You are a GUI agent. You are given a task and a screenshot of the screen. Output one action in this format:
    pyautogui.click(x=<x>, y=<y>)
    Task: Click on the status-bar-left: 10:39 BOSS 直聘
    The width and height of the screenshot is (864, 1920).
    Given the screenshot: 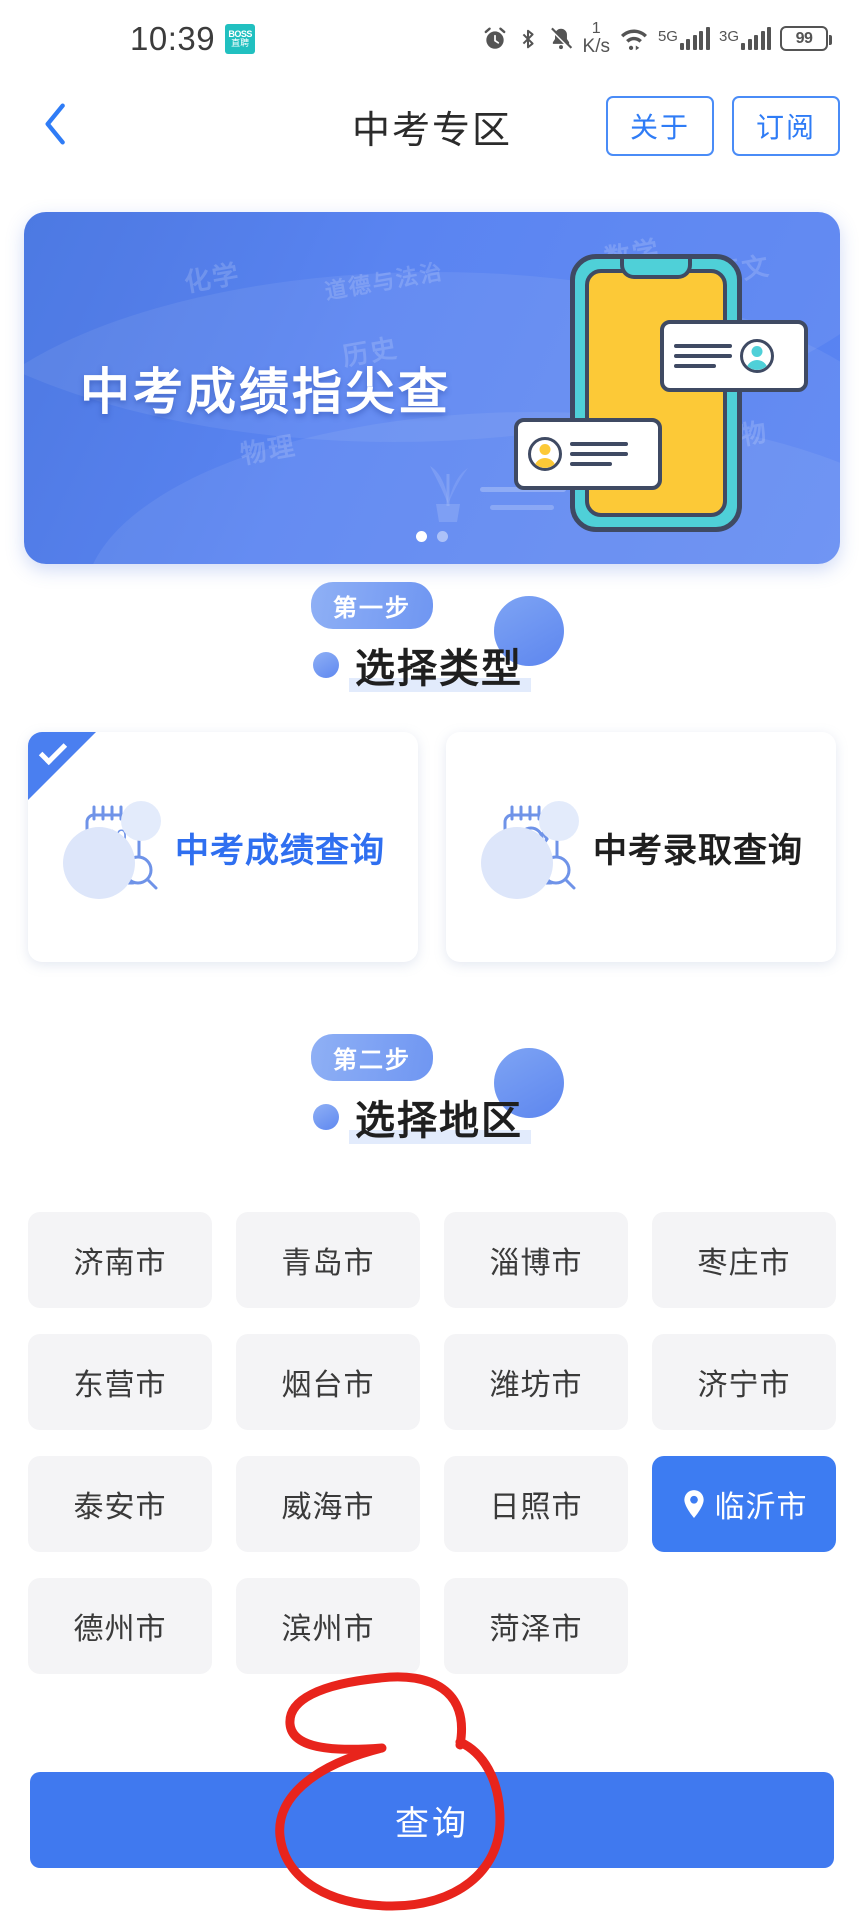 What is the action you would take?
    pyautogui.click(x=193, y=39)
    